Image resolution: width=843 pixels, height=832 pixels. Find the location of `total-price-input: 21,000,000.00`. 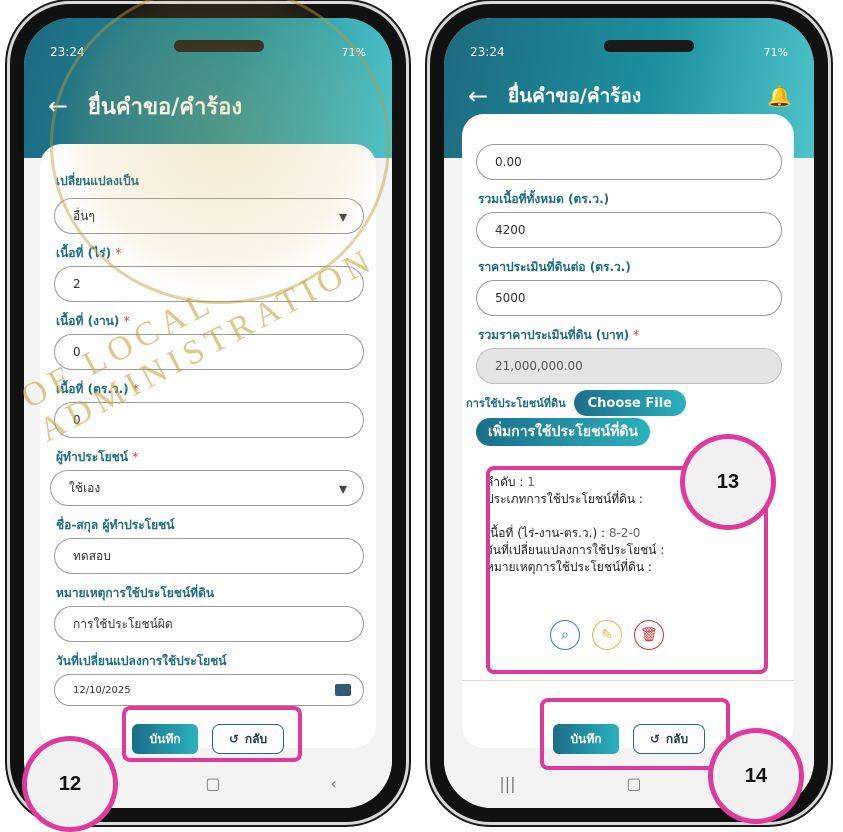

total-price-input: 21,000,000.00 is located at coordinates (629, 366).